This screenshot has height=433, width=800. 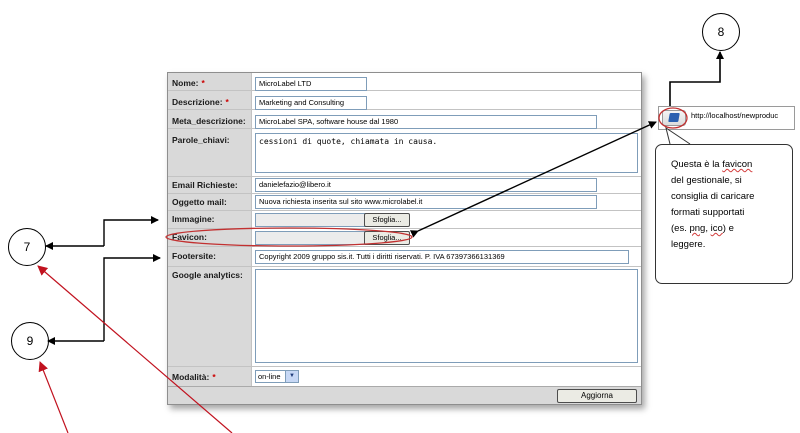 What do you see at coordinates (132, 297) in the screenshot?
I see `arrow-to-footersite` at bounding box center [132, 297].